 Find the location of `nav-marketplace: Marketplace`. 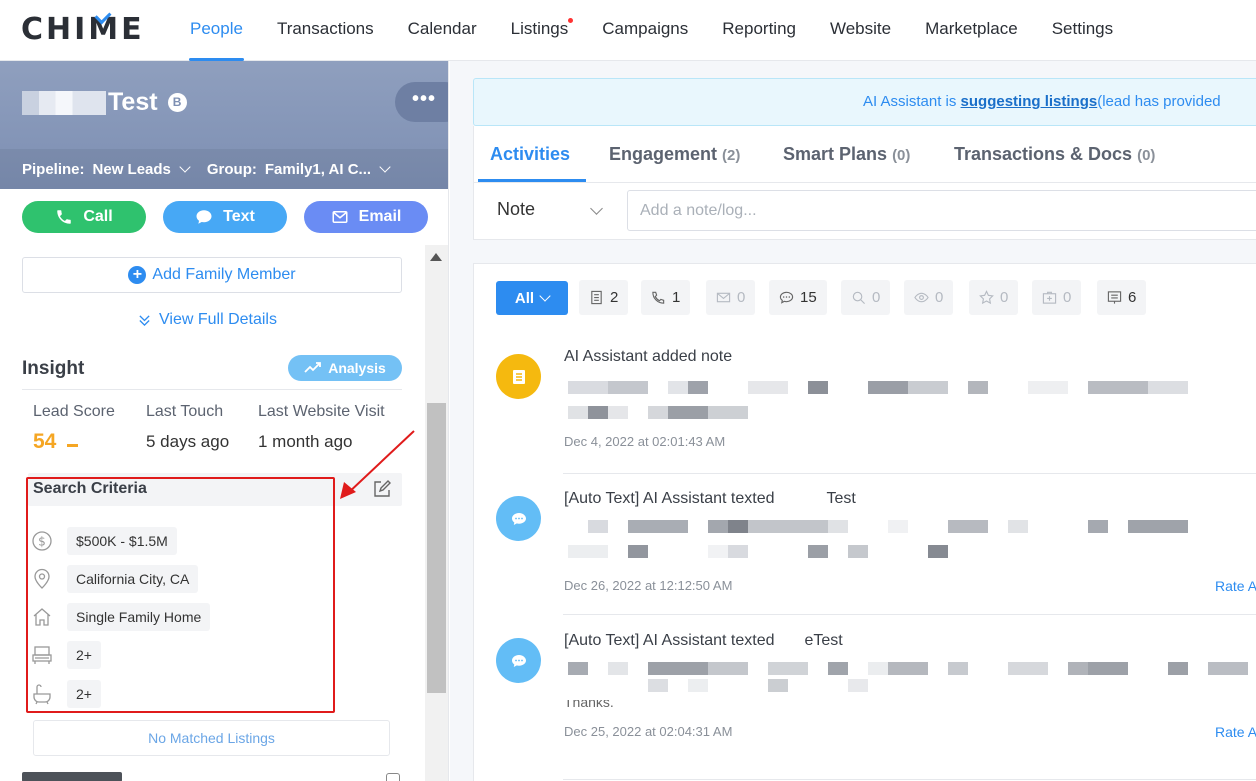

nav-marketplace: Marketplace is located at coordinates (971, 30).